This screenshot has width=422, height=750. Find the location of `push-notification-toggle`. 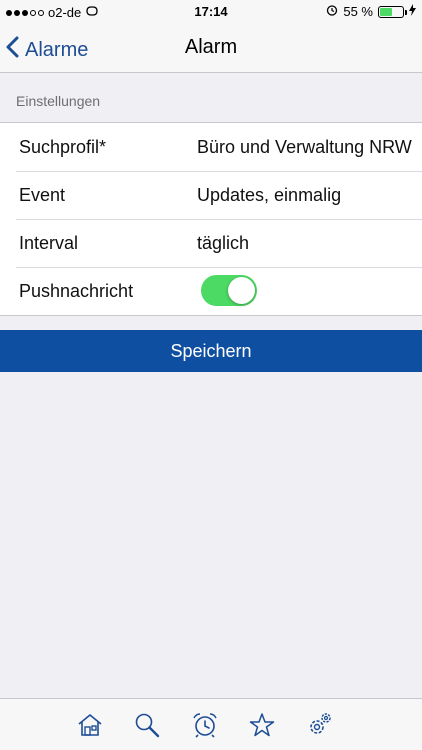

push-notification-toggle is located at coordinates (229, 290).